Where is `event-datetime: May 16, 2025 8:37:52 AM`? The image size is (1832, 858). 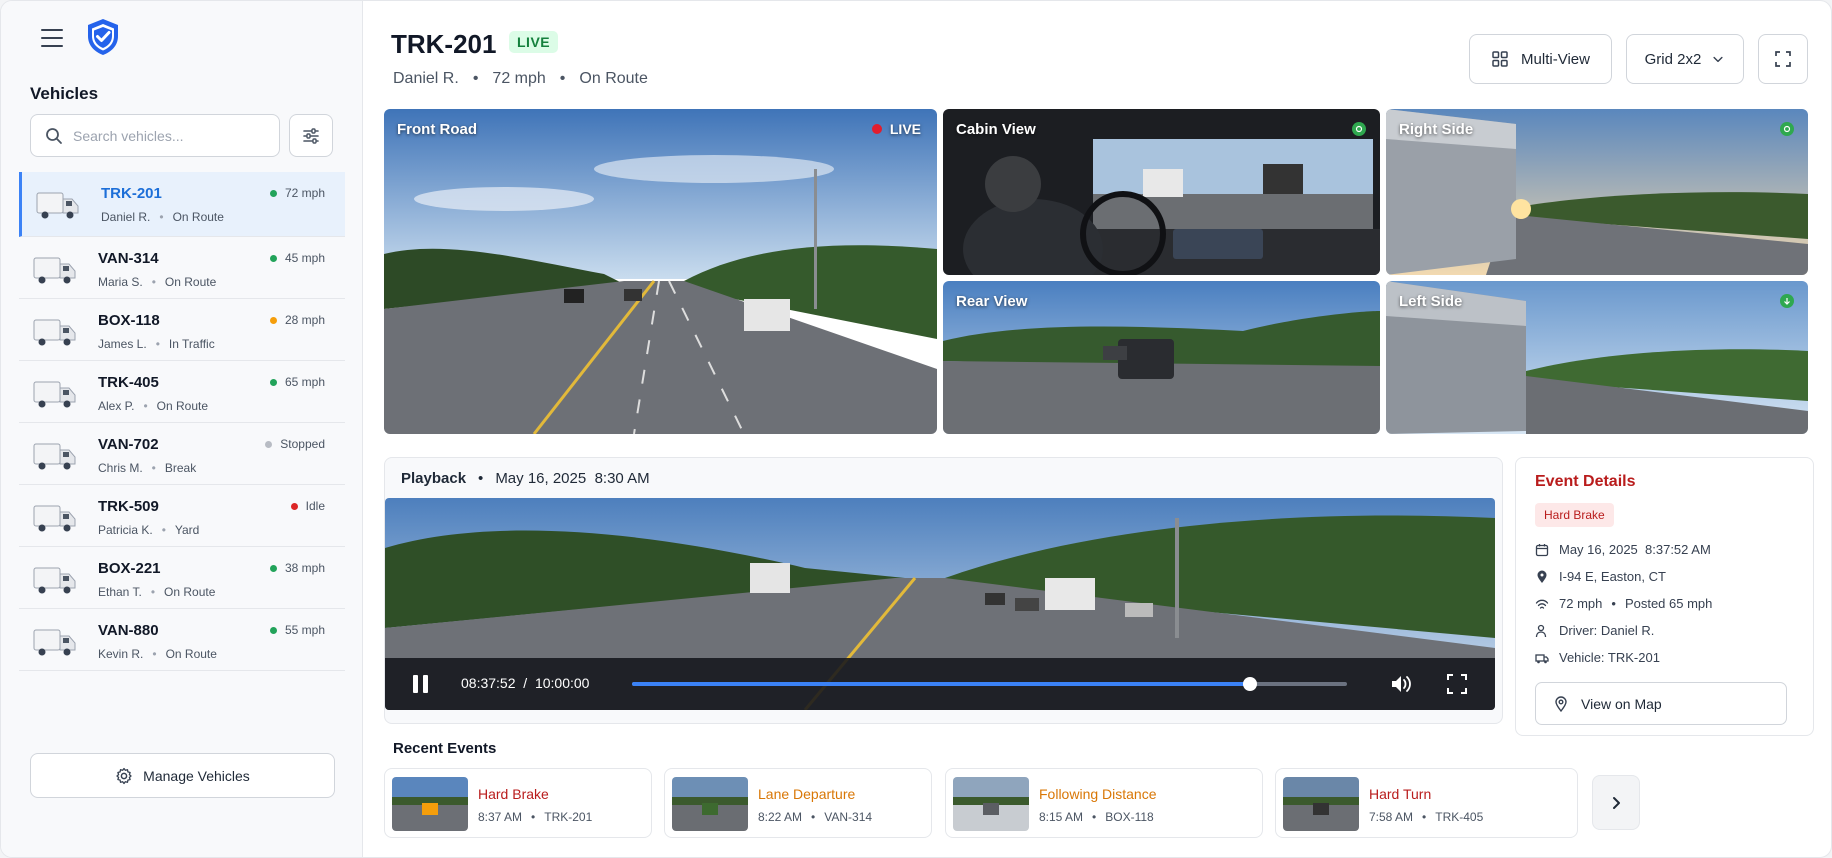
event-datetime: May 16, 2025 8:37:52 AM is located at coordinates (1623, 549).